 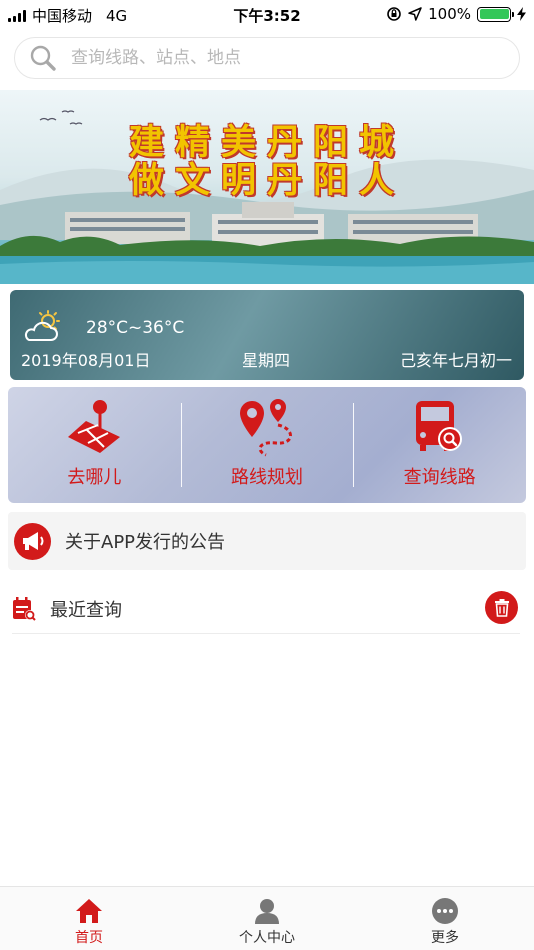 I want to click on tab-bar: 首页 个人中心 更多, so click(x=267, y=918).